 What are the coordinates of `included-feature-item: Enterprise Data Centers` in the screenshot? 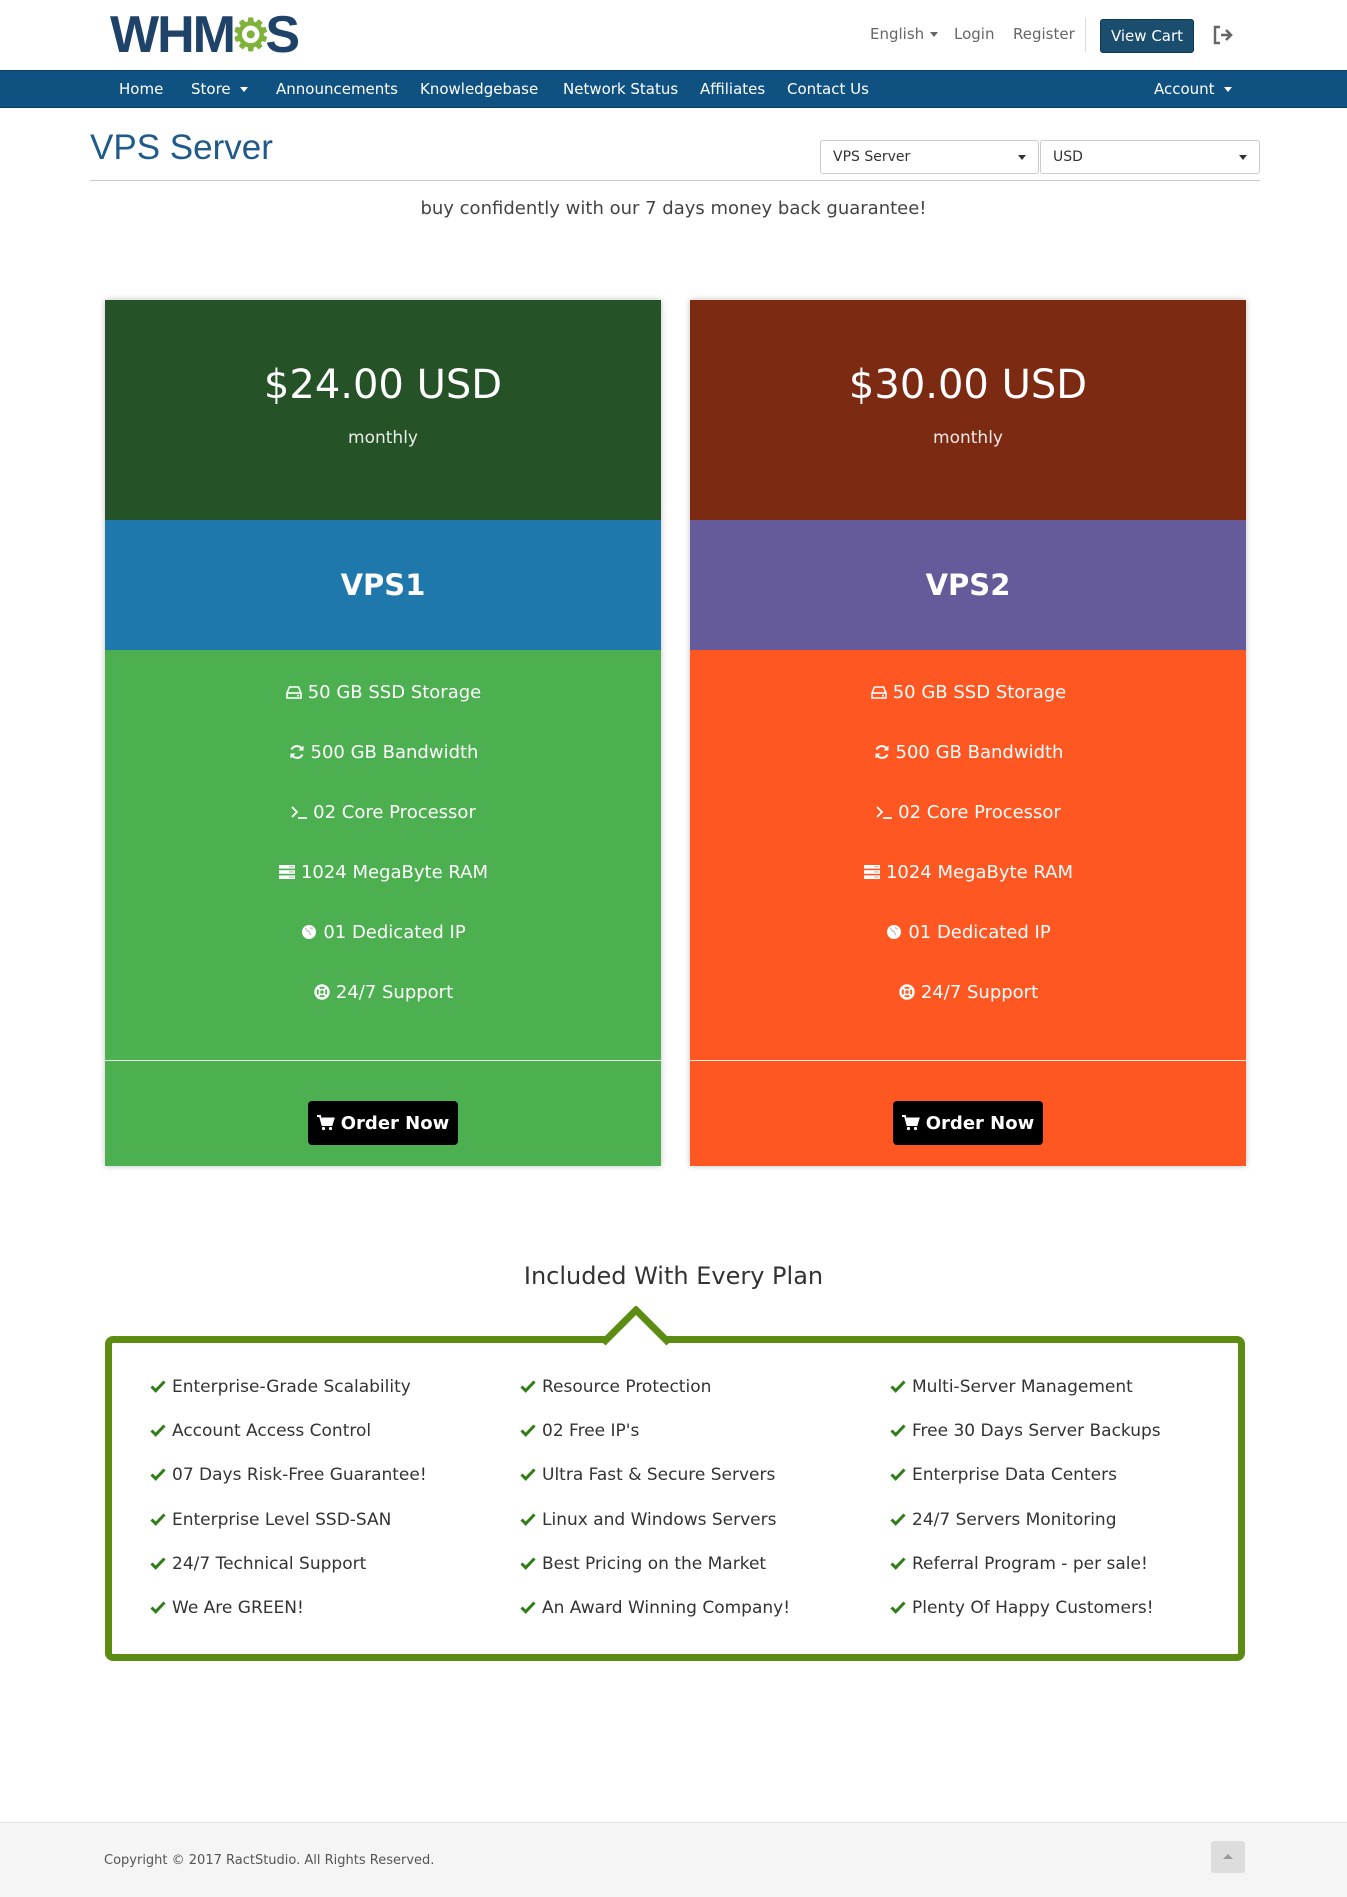 It's located at (1003, 1475).